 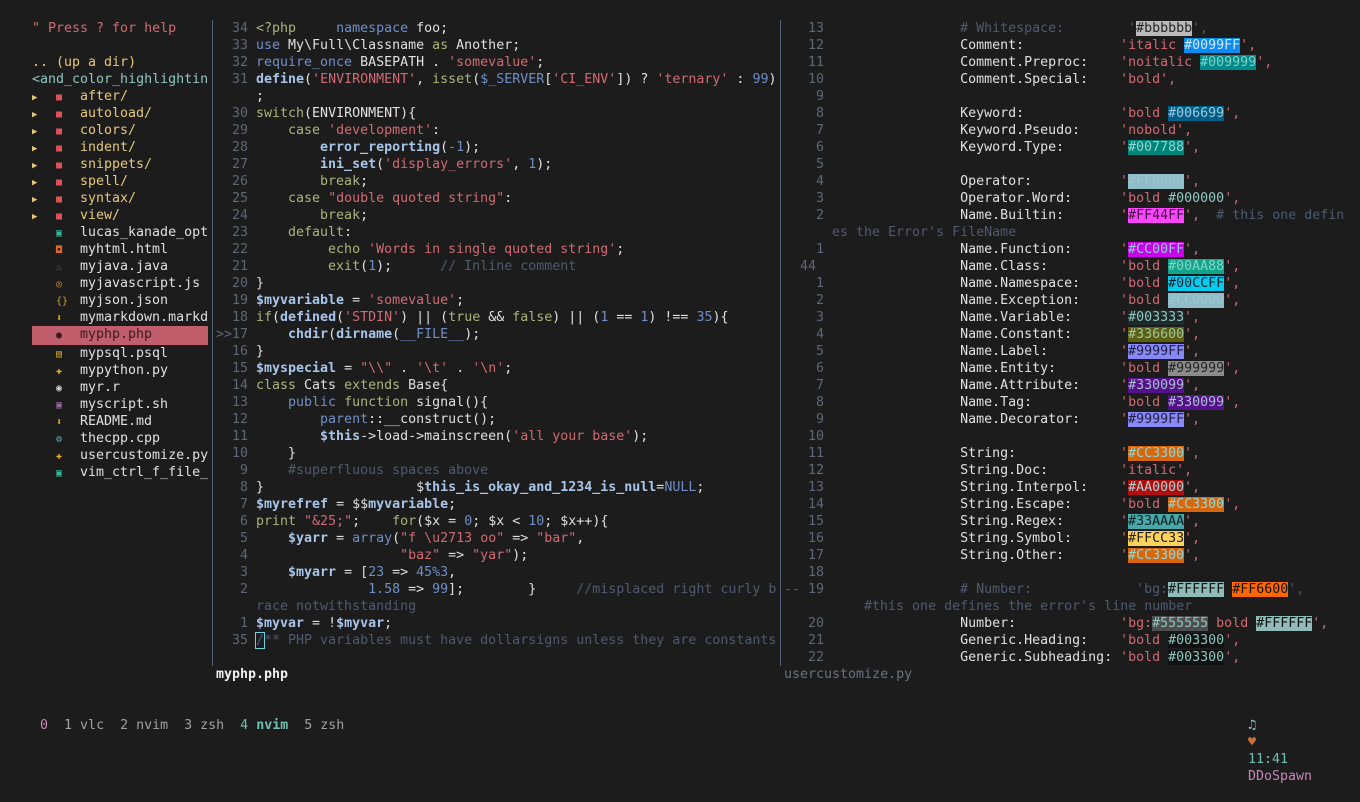 I want to click on code-token: $myvariable, so click(x=300, y=300).